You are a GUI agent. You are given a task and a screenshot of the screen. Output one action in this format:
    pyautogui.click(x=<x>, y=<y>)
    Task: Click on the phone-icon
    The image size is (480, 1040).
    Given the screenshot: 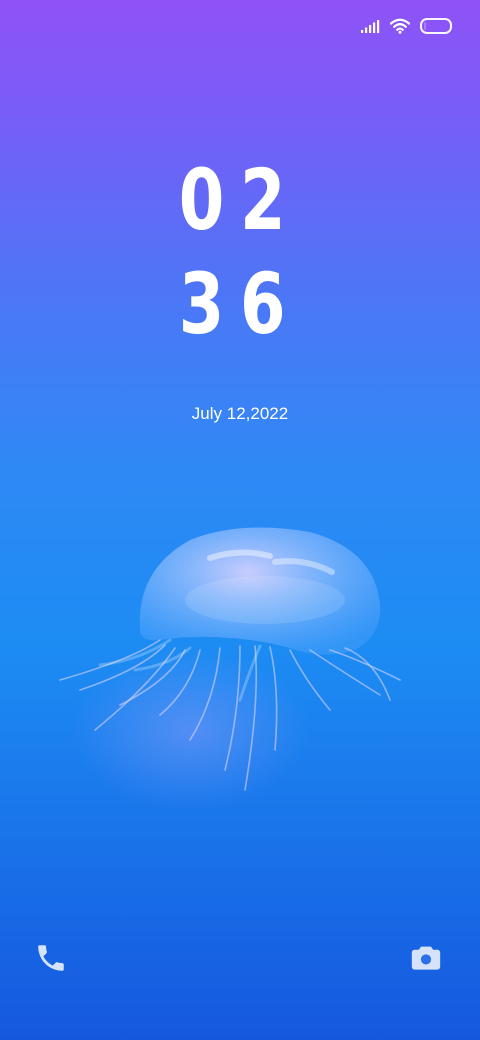 What is the action you would take?
    pyautogui.click(x=51, y=958)
    